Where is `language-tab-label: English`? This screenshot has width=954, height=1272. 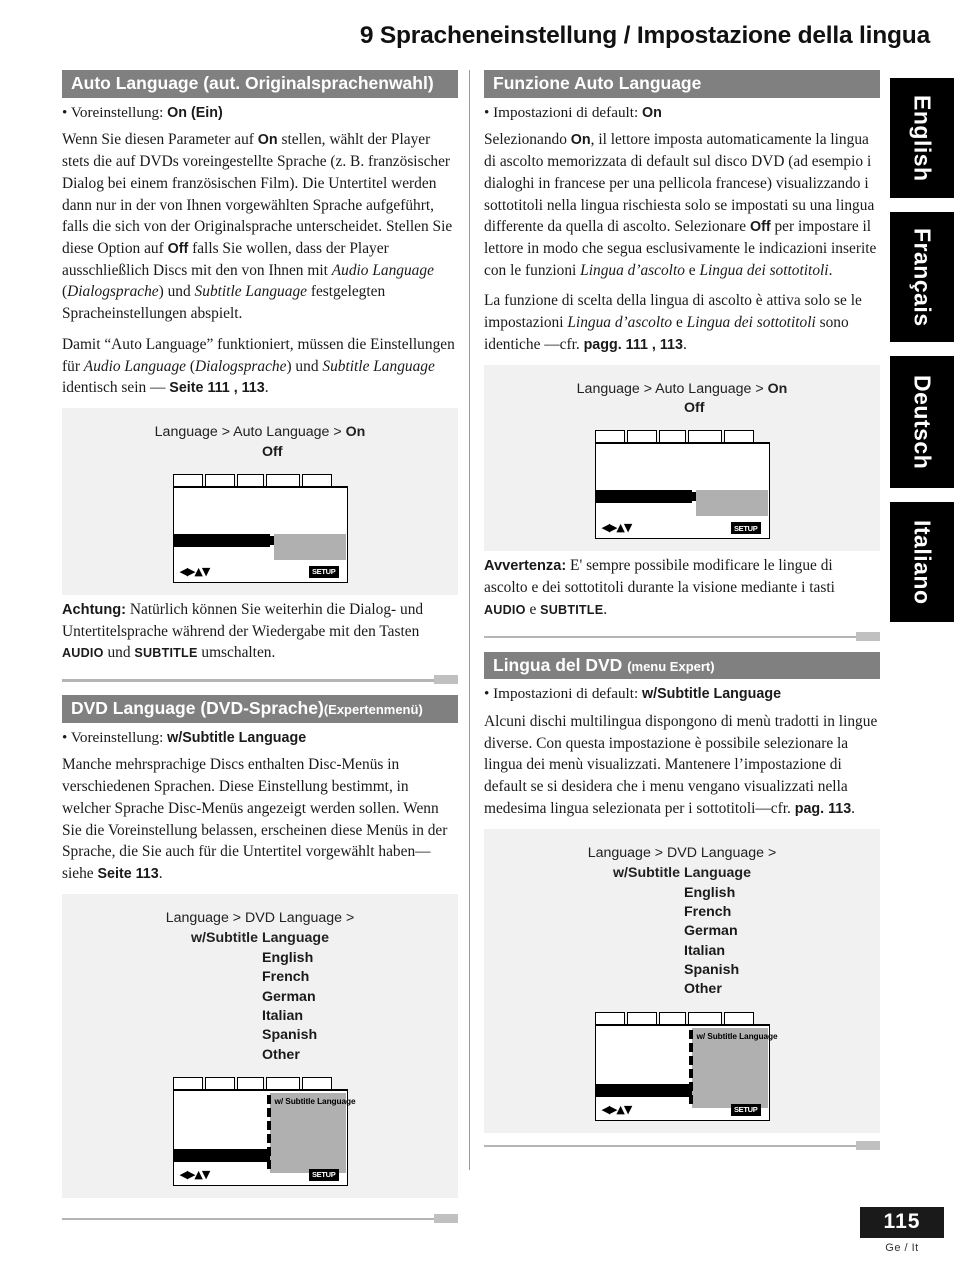
language-tab-label: English is located at coordinates (922, 138).